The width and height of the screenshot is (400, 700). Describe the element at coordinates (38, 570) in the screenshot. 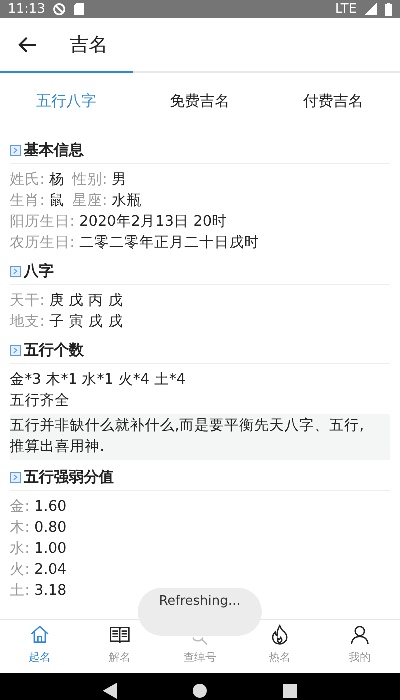

I see `field-row-text: 火: 2.04` at that location.